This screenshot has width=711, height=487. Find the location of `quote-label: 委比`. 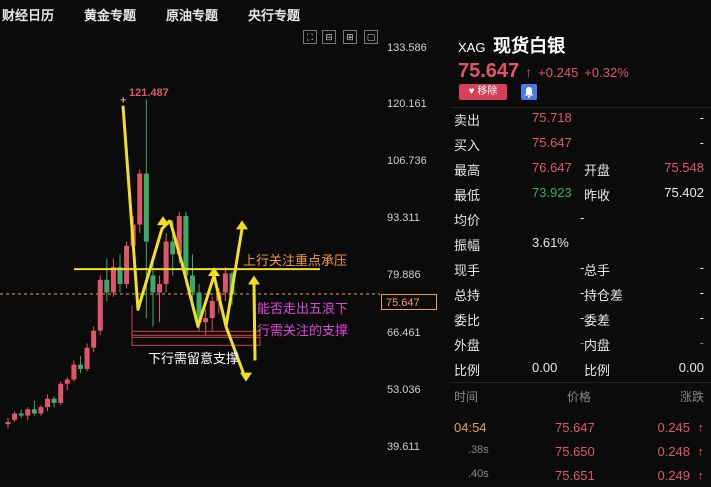

quote-label: 委比 is located at coordinates (467, 320).